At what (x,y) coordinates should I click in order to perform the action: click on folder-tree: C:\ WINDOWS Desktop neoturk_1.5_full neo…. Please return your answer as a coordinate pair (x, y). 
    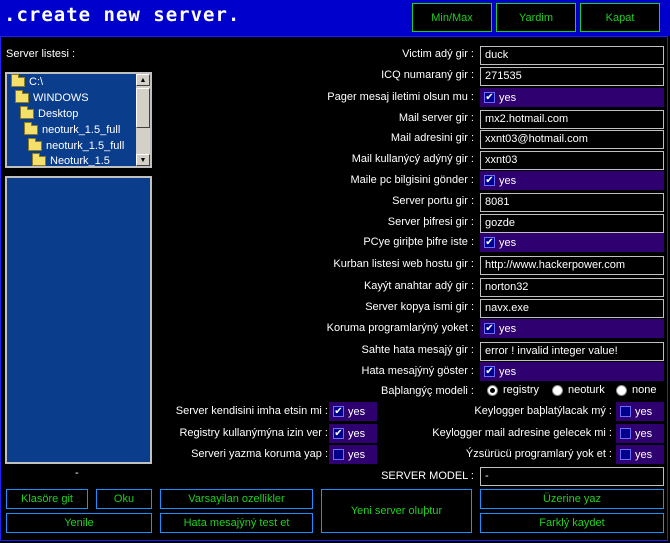
    Looking at the image, I should click on (78, 120).